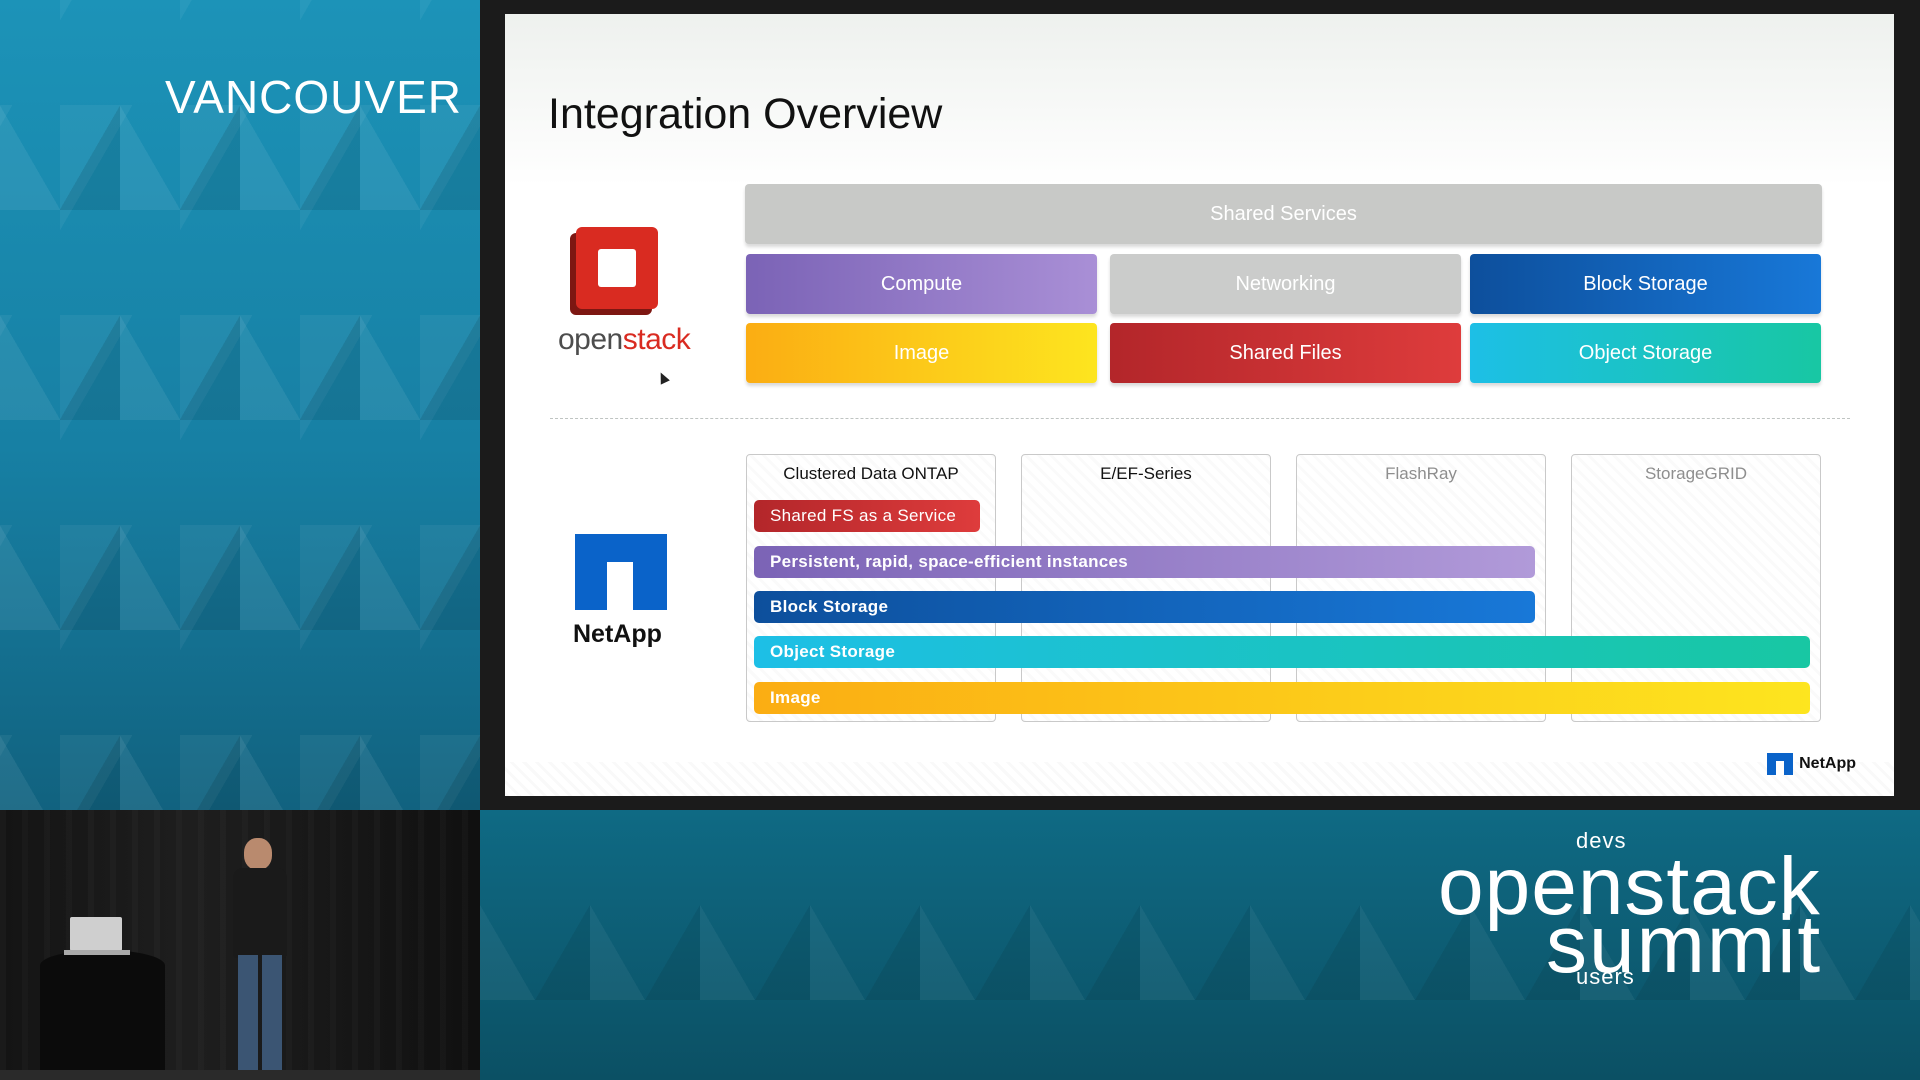 The height and width of the screenshot is (1080, 1920). What do you see at coordinates (1200, 418) in the screenshot?
I see `section-divider` at bounding box center [1200, 418].